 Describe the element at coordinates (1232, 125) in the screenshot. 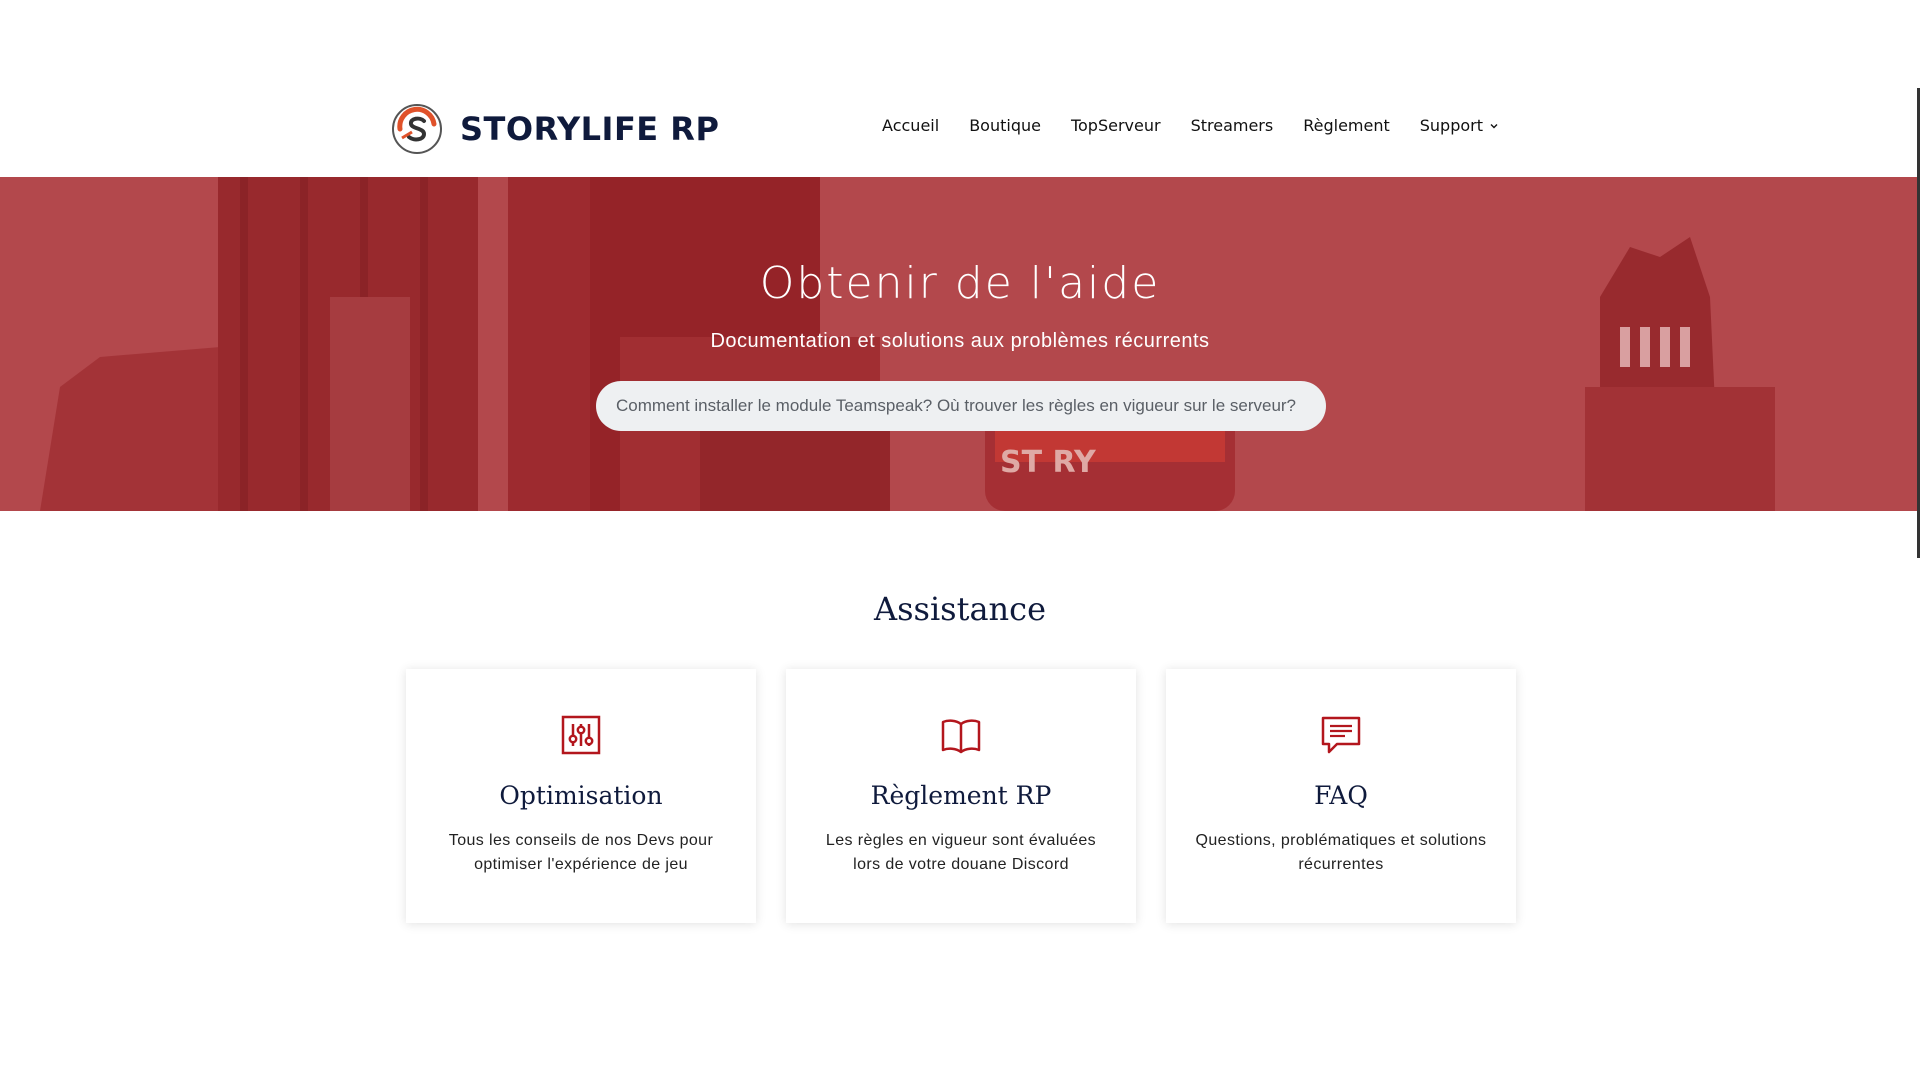

I see `nav-item-streamers: Streamers` at that location.